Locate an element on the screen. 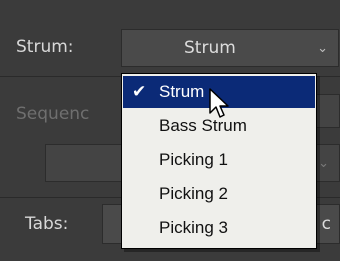 This screenshot has height=261, width=340. strum-select: Strum ⌄ is located at coordinates (230, 48).